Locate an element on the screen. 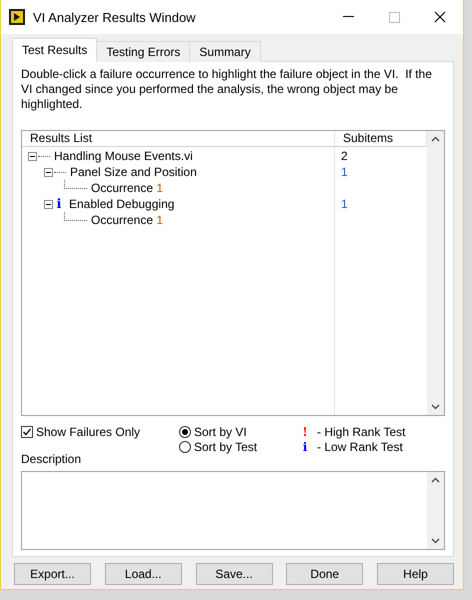 This screenshot has height=600, width=472. show-failures-checkbox: Show Failures Only is located at coordinates (100, 432).